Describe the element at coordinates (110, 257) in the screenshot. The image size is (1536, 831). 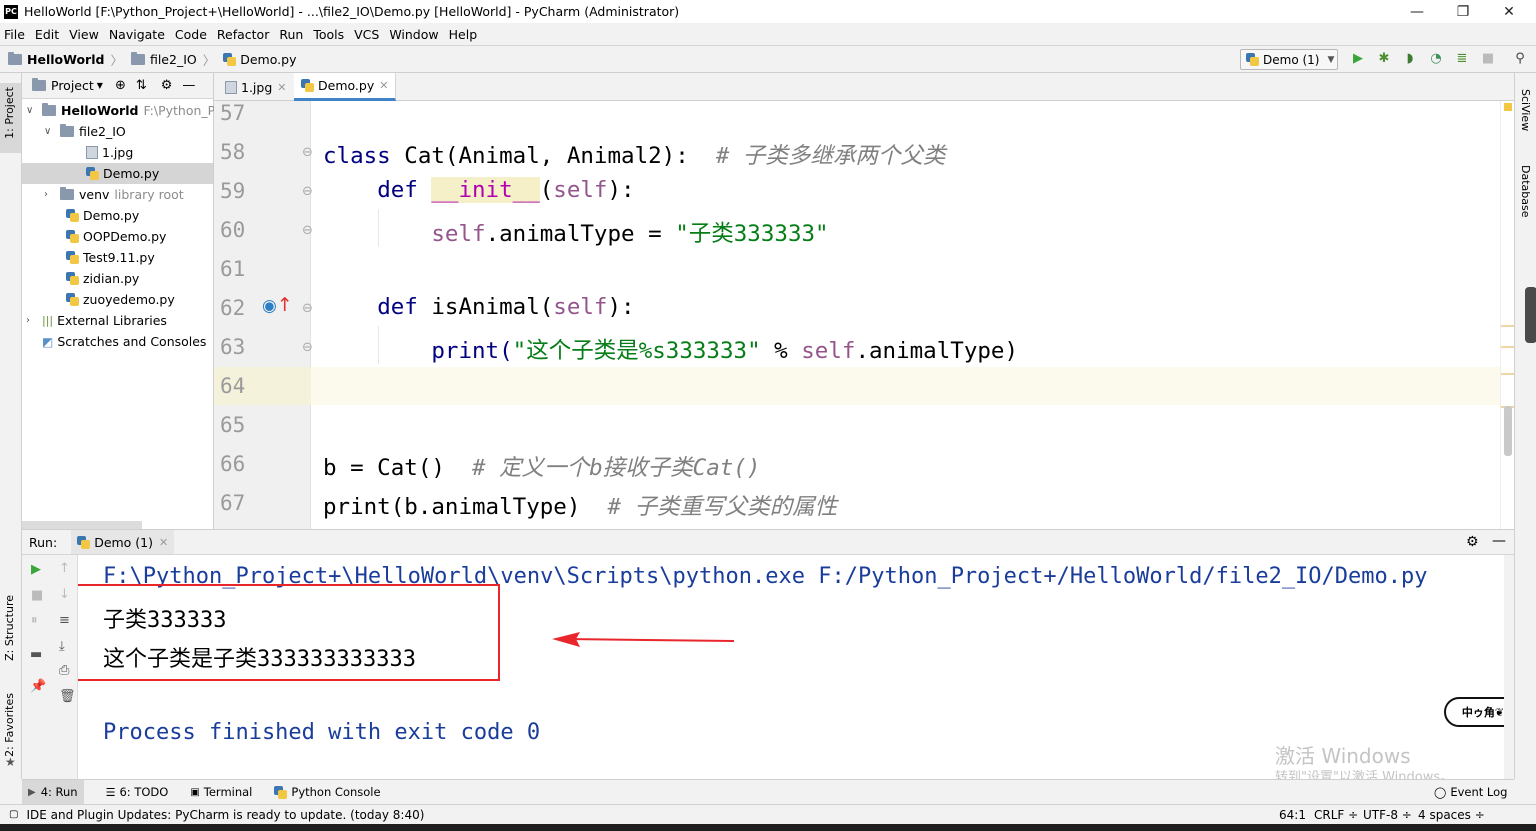
I see `tree-item: Test9.11.py` at that location.